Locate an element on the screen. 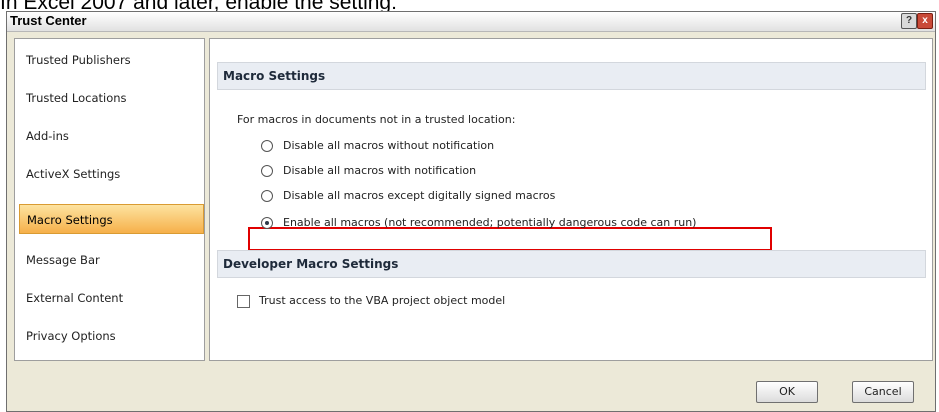 The width and height of the screenshot is (939, 412). title-bar: Trust Center ? x is located at coordinates (471, 22).